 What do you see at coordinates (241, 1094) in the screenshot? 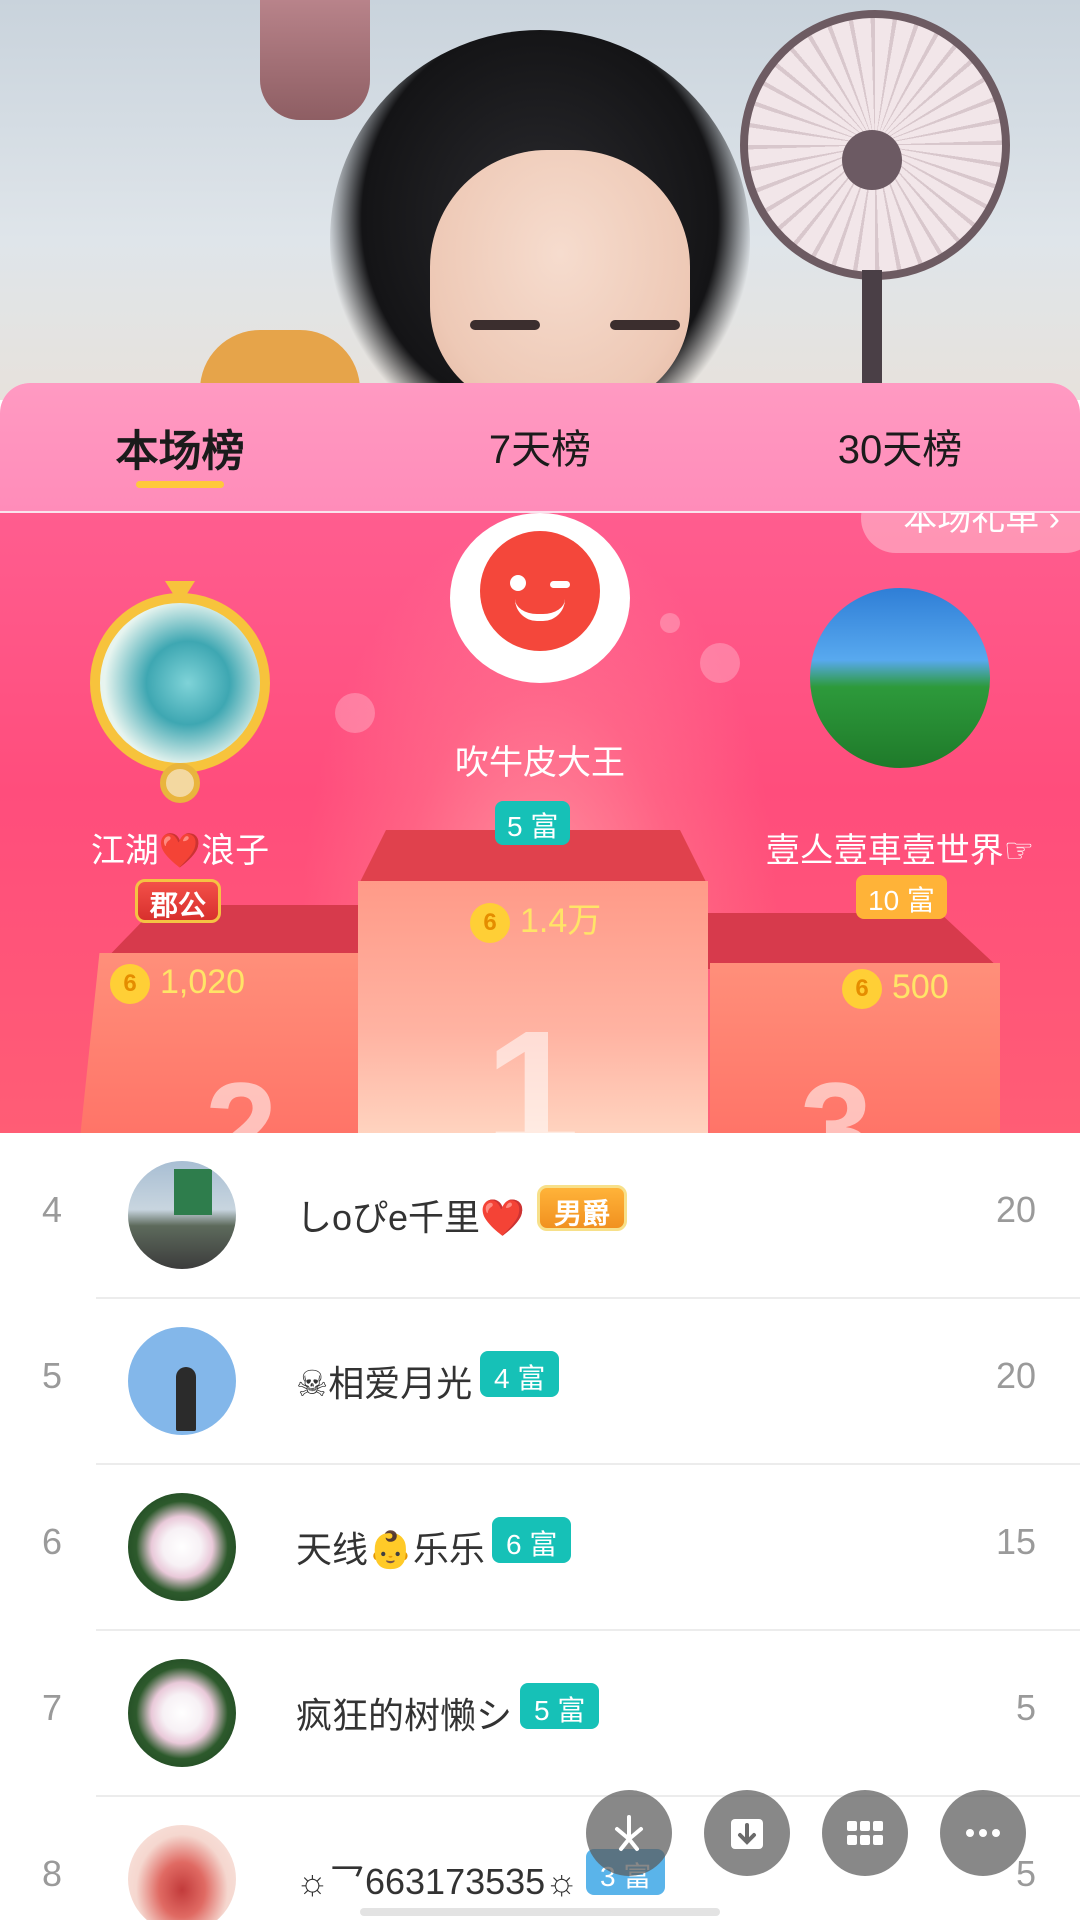
I see `rank-2-digit: 2` at bounding box center [241, 1094].